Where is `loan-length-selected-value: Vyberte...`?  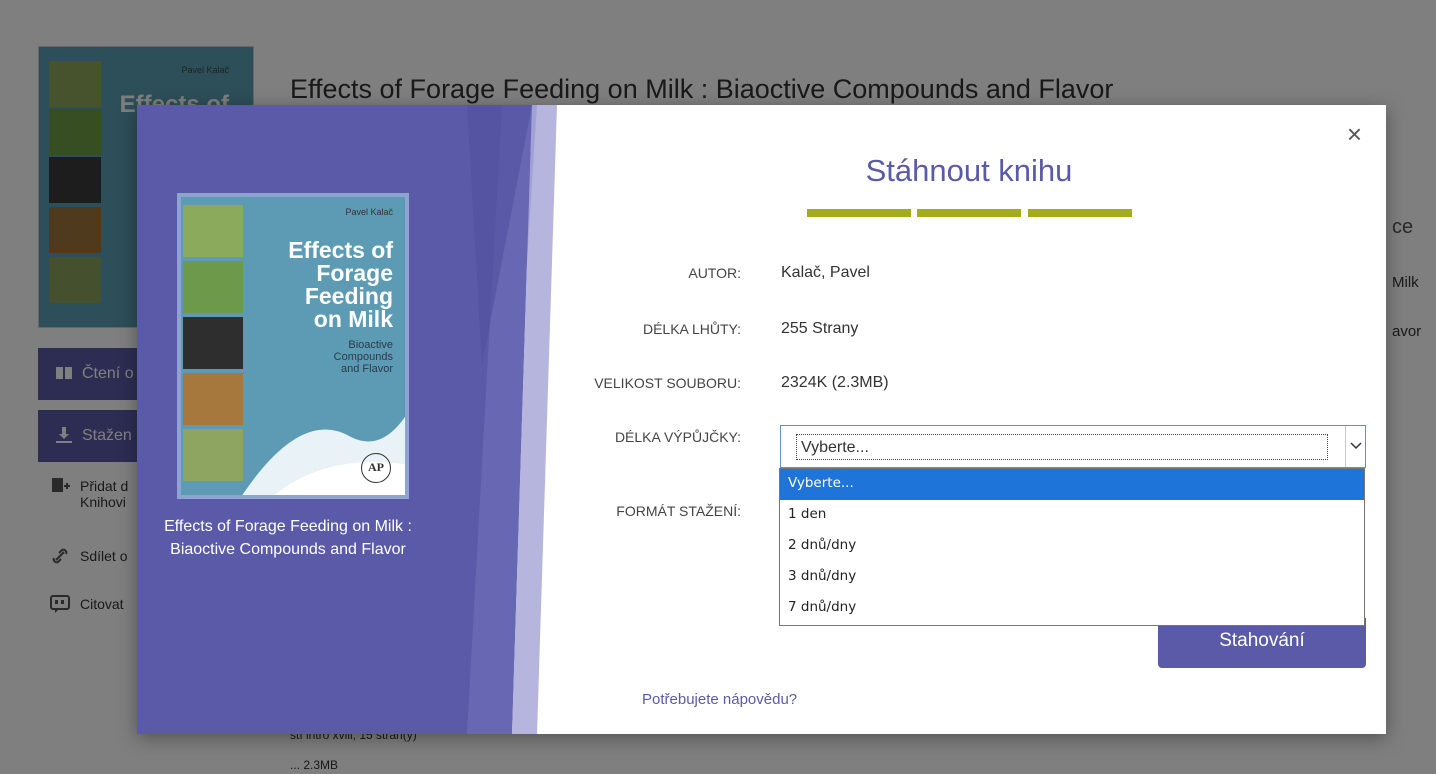 loan-length-selected-value: Vyberte... is located at coordinates (1062, 447).